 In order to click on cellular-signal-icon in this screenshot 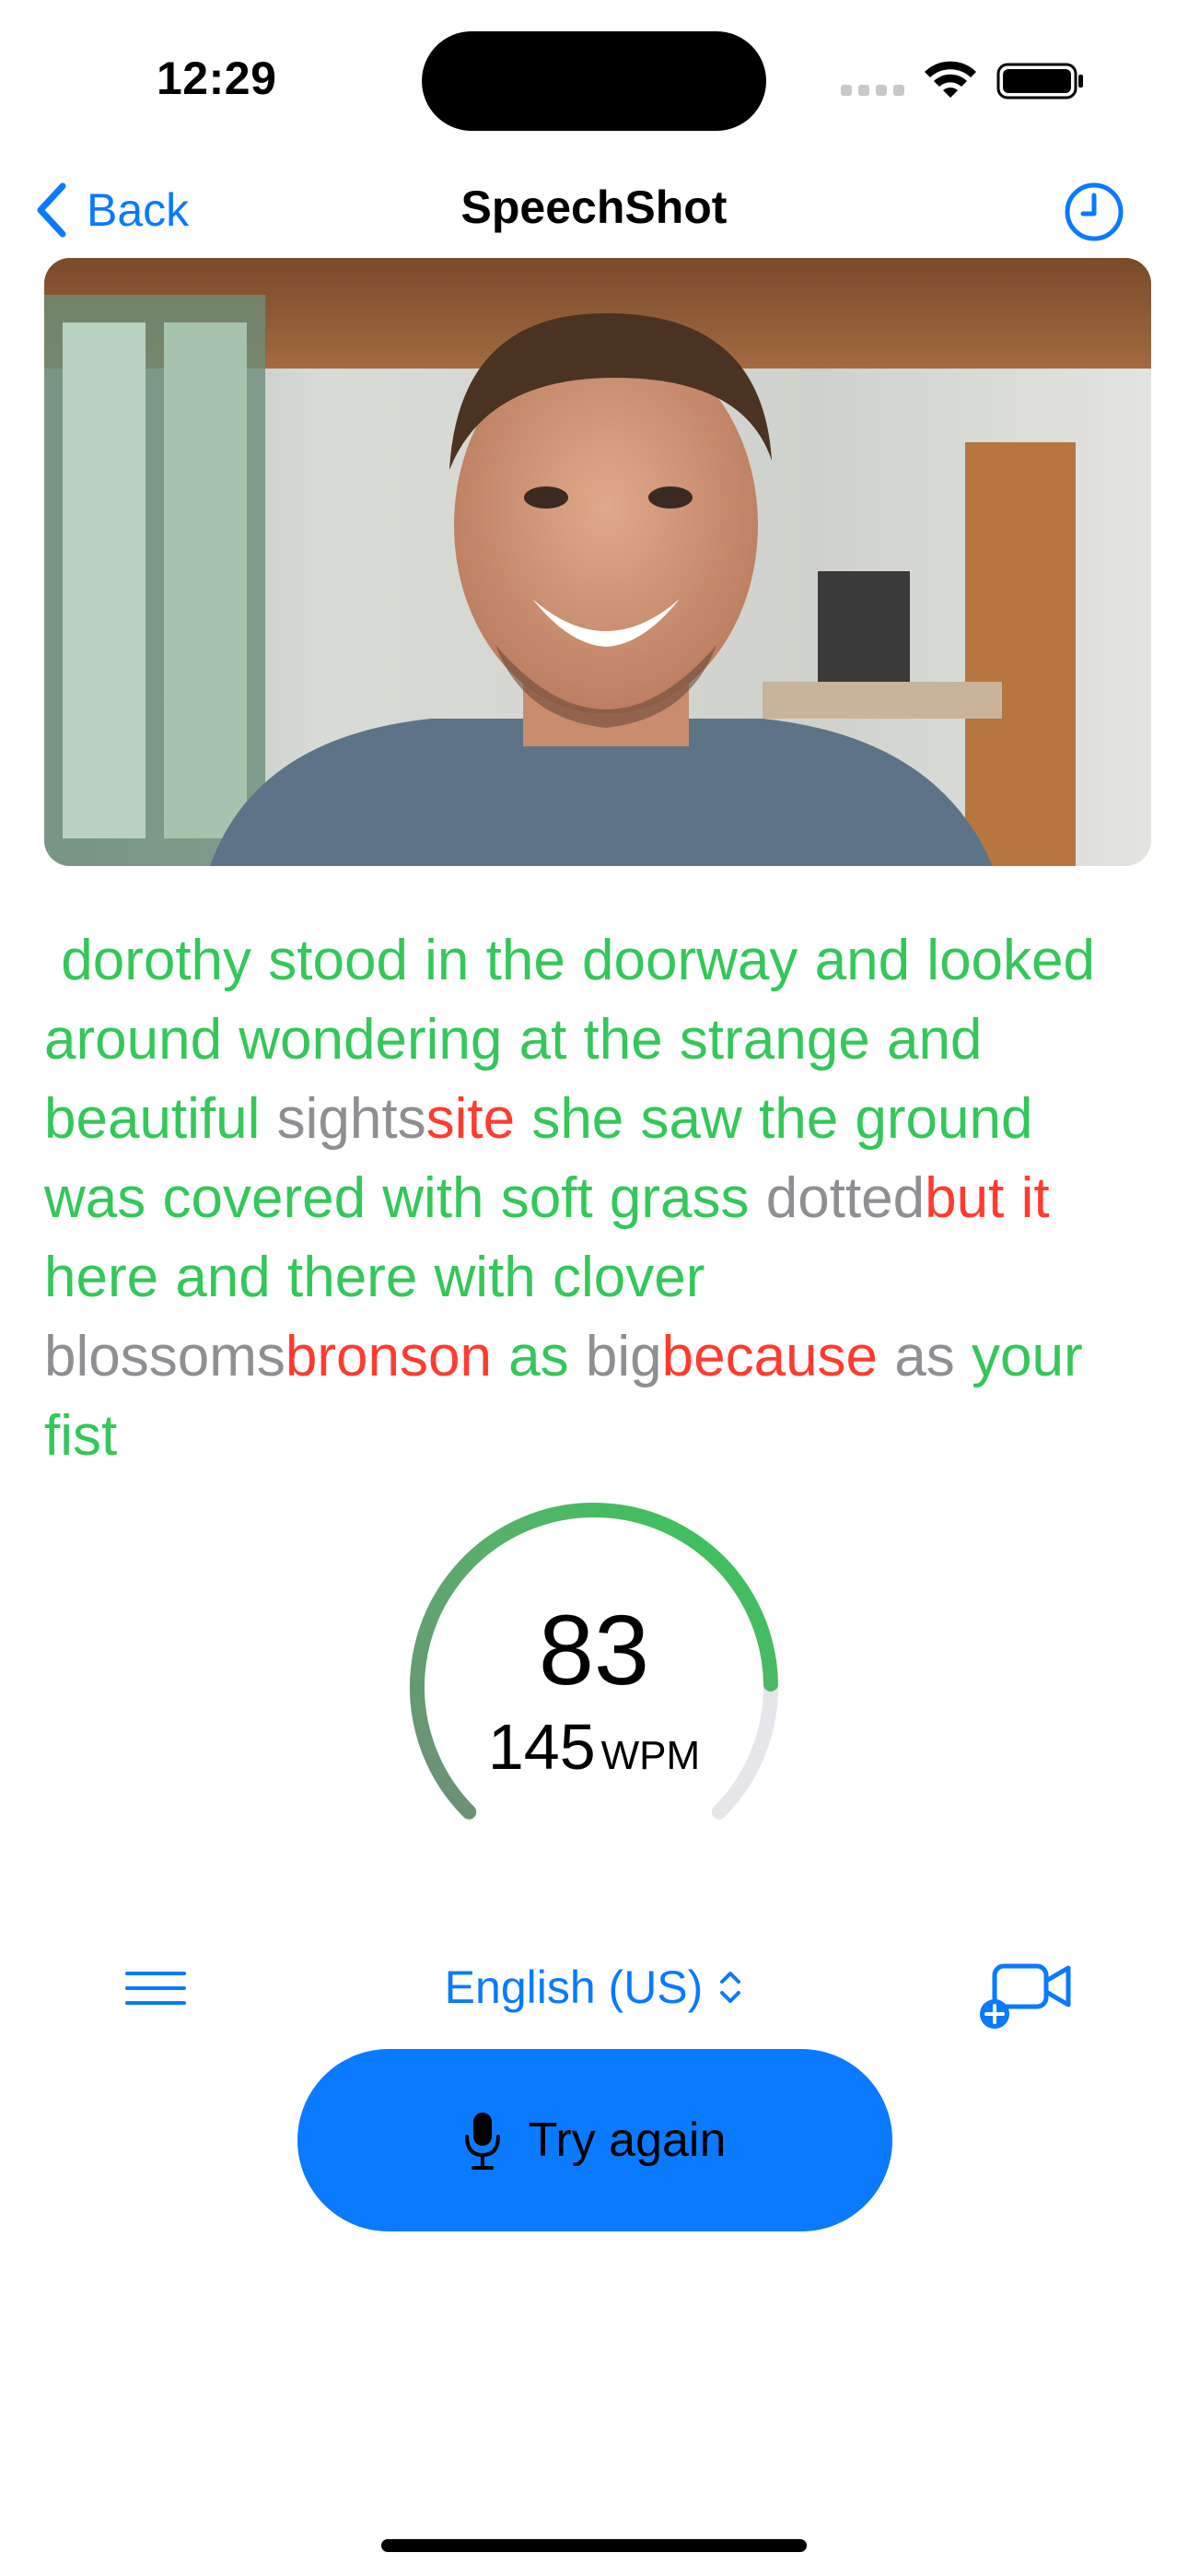, I will do `click(873, 89)`.